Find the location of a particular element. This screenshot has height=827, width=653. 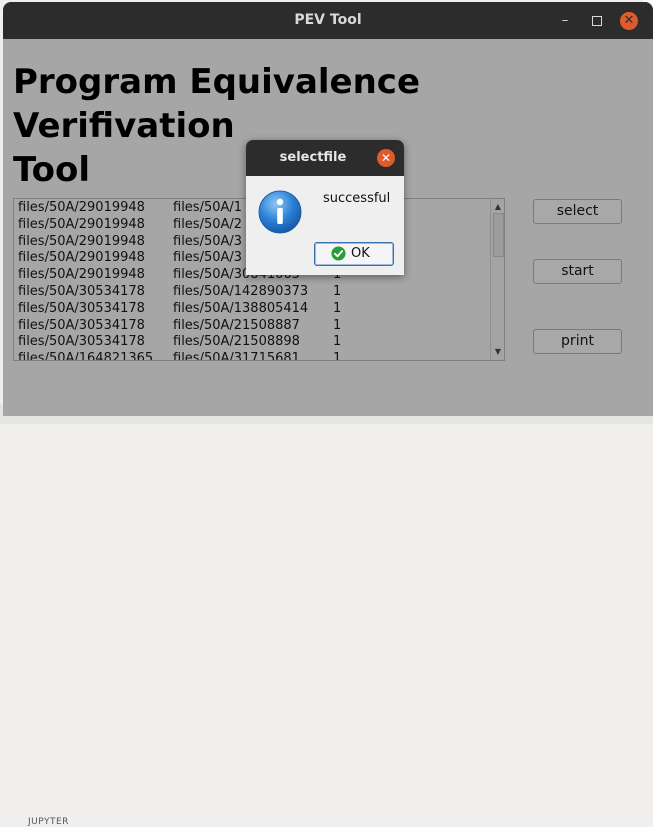

ok-button: OK is located at coordinates (354, 254).